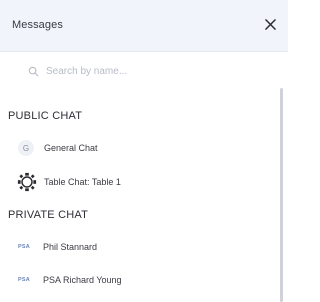  What do you see at coordinates (143, 247) in the screenshot?
I see `chat-item-phil-stannard: PSA Phil Stannard` at bounding box center [143, 247].